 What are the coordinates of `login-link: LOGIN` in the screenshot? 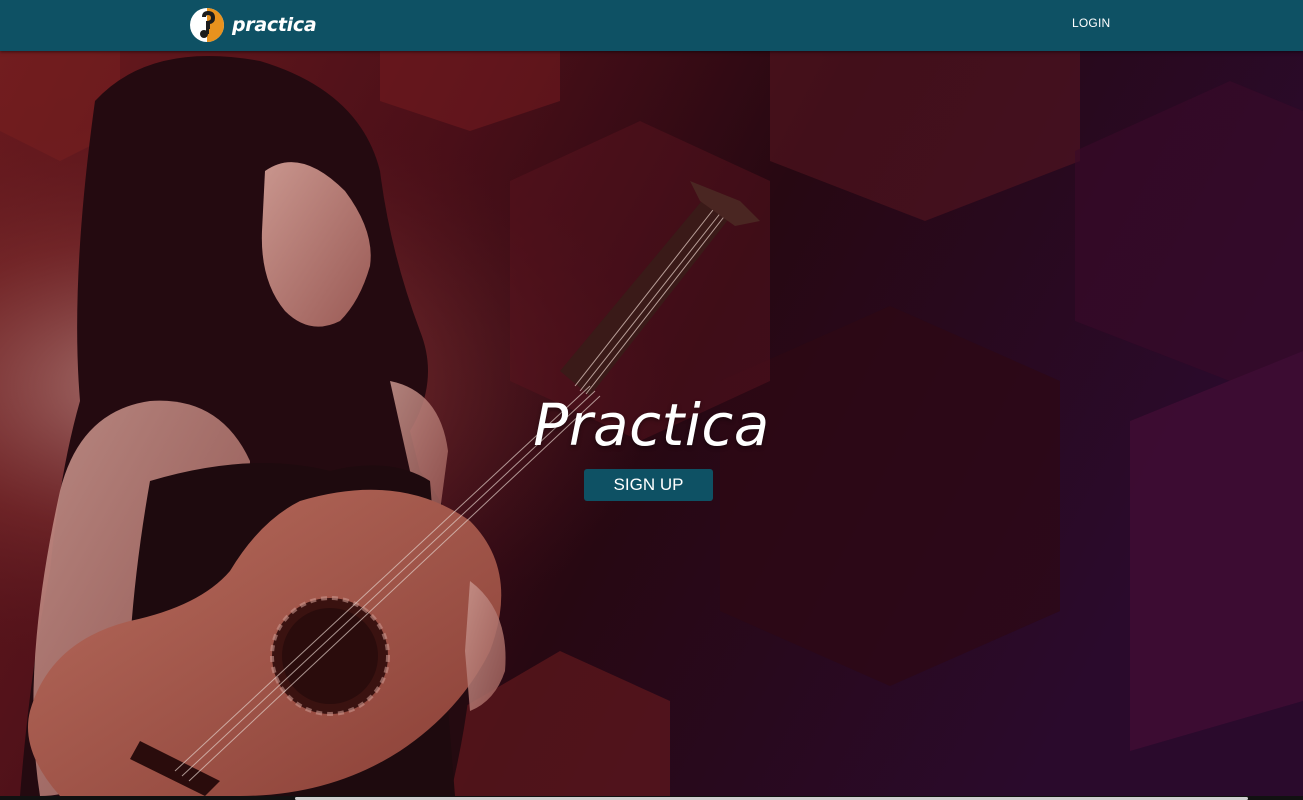 It's located at (1091, 23).